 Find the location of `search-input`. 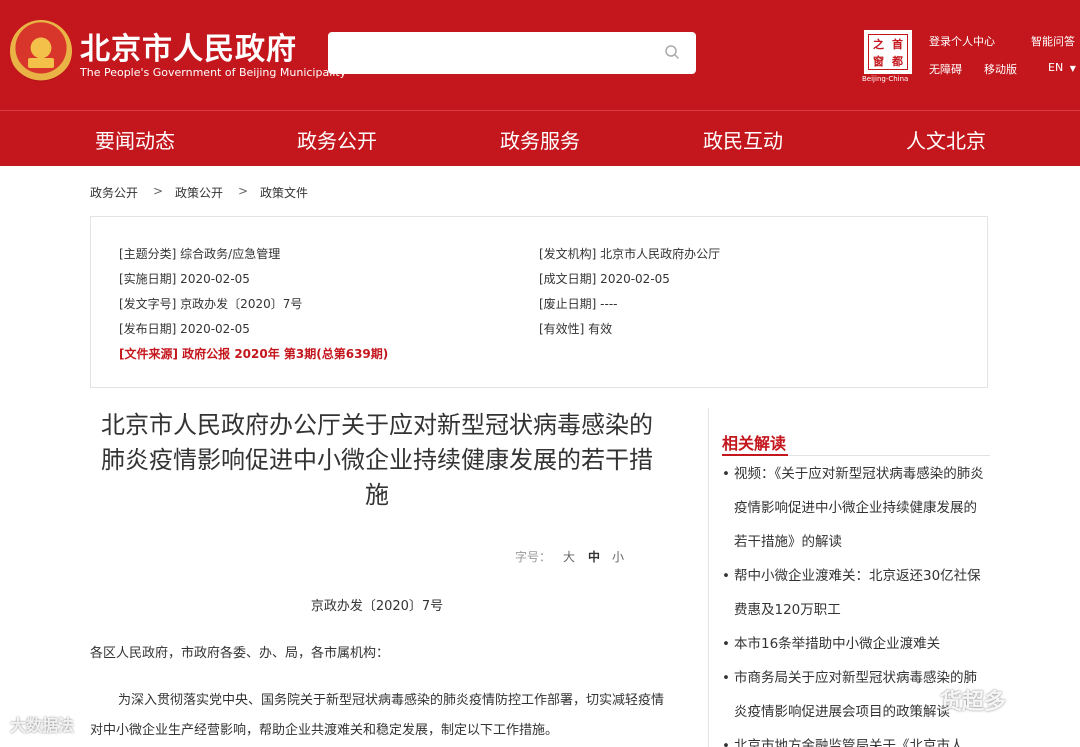

search-input is located at coordinates (512, 53).